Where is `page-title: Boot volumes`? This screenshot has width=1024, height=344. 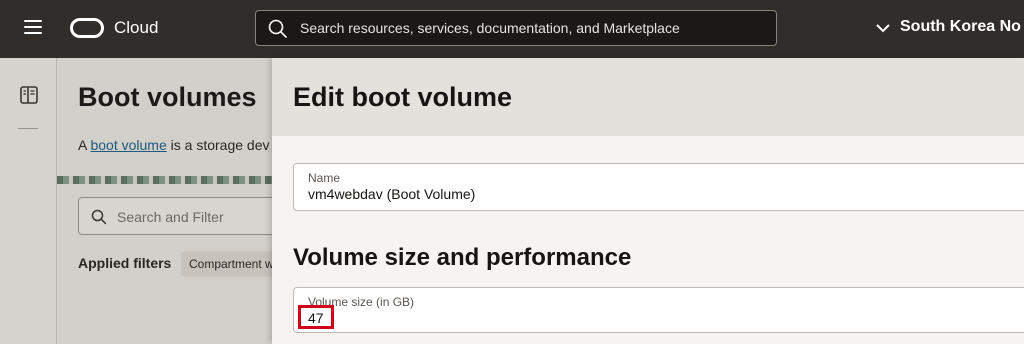 page-title: Boot volumes is located at coordinates (167, 97).